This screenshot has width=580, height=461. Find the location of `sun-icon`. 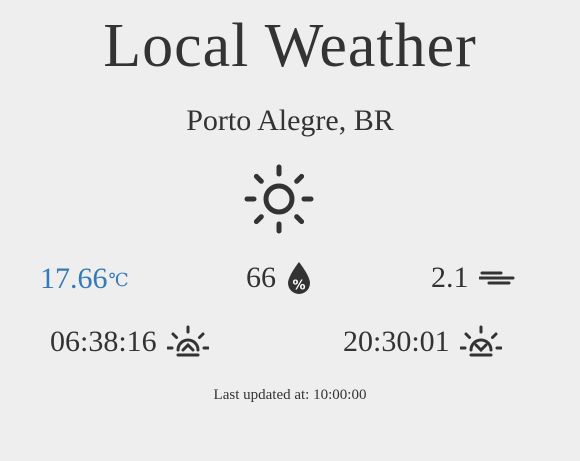

sun-icon is located at coordinates (279, 199).